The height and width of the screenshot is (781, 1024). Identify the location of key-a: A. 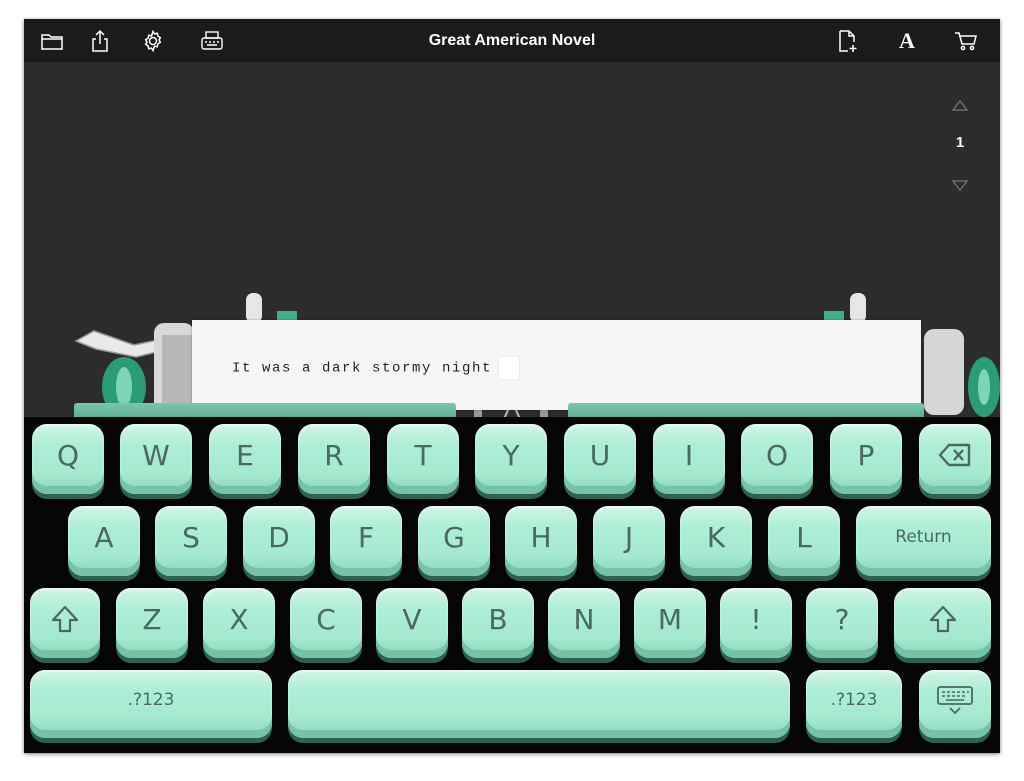
(104, 541).